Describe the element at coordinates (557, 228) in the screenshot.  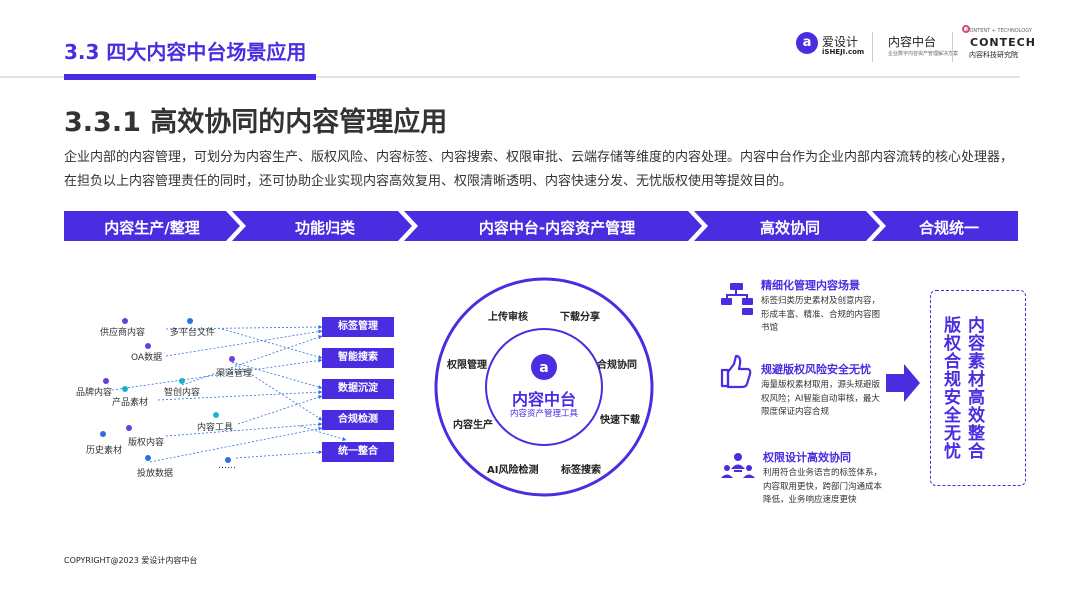
I see `step-asset-management: 内容中台-内容资产管理` at that location.